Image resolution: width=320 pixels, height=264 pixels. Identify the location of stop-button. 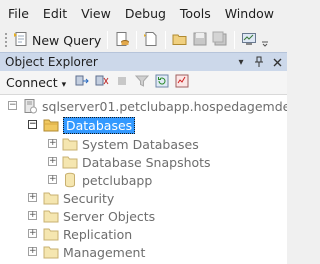
(122, 83).